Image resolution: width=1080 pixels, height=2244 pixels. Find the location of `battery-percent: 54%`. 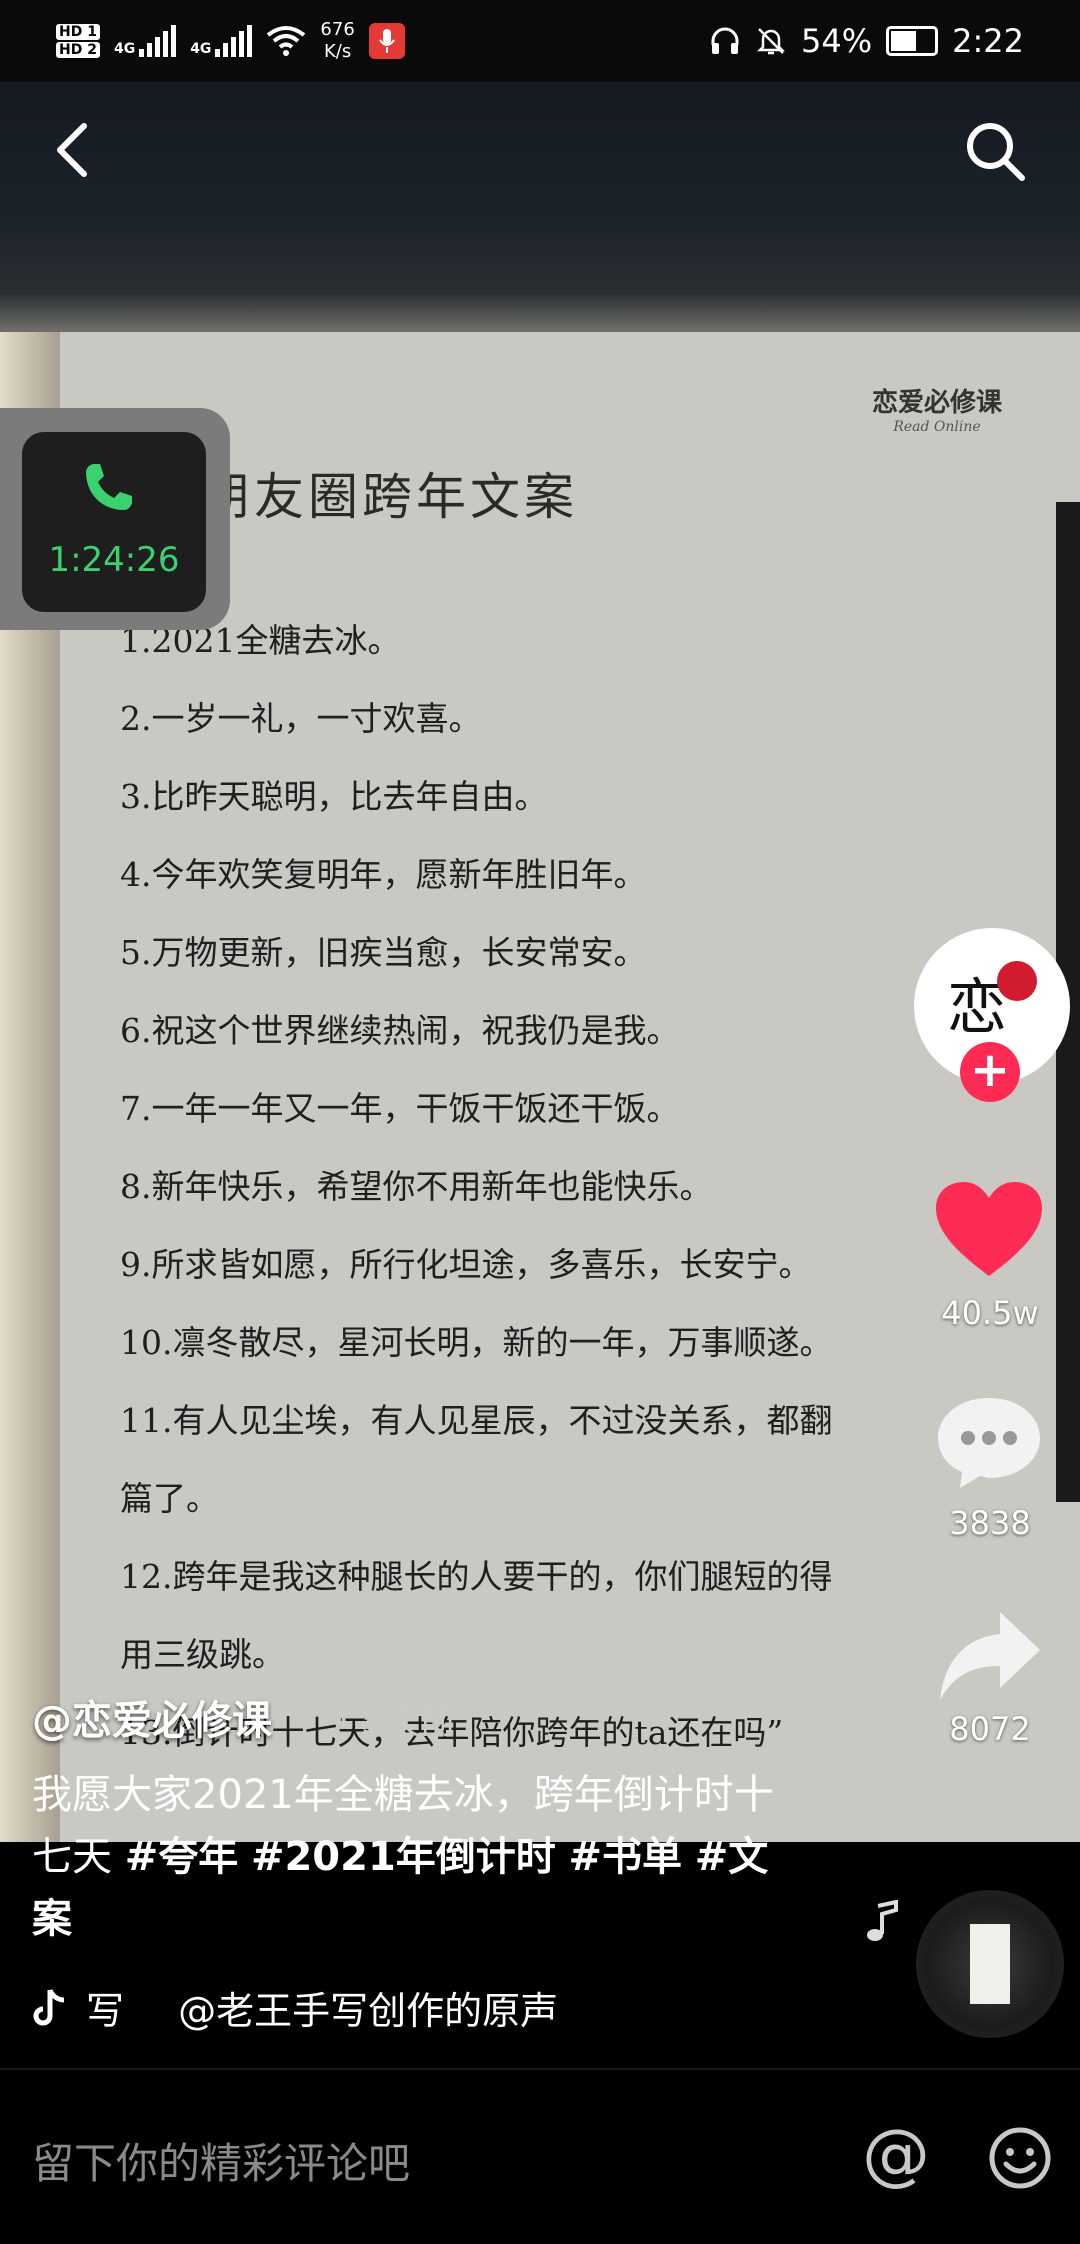

battery-percent: 54% is located at coordinates (837, 41).